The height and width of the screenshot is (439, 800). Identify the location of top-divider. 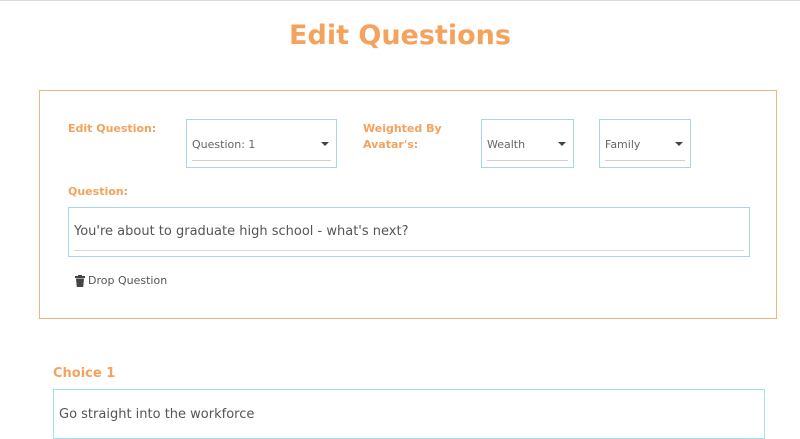
(400, 0).